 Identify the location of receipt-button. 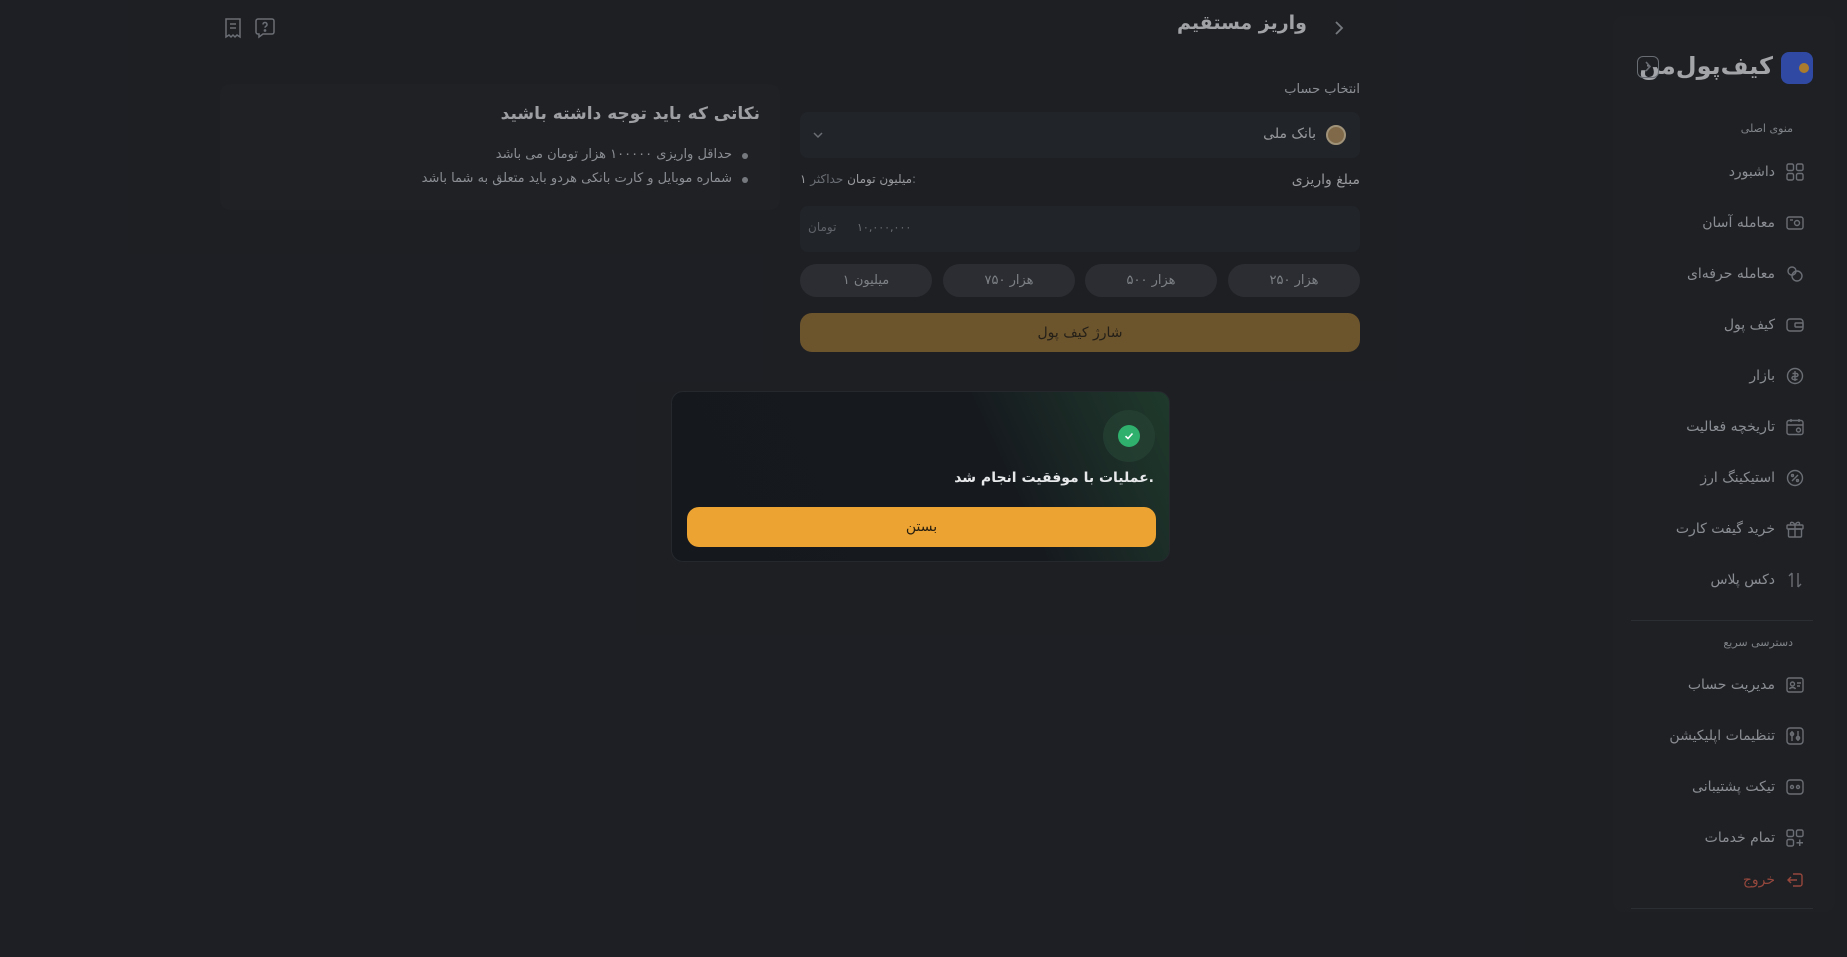
(233, 28).